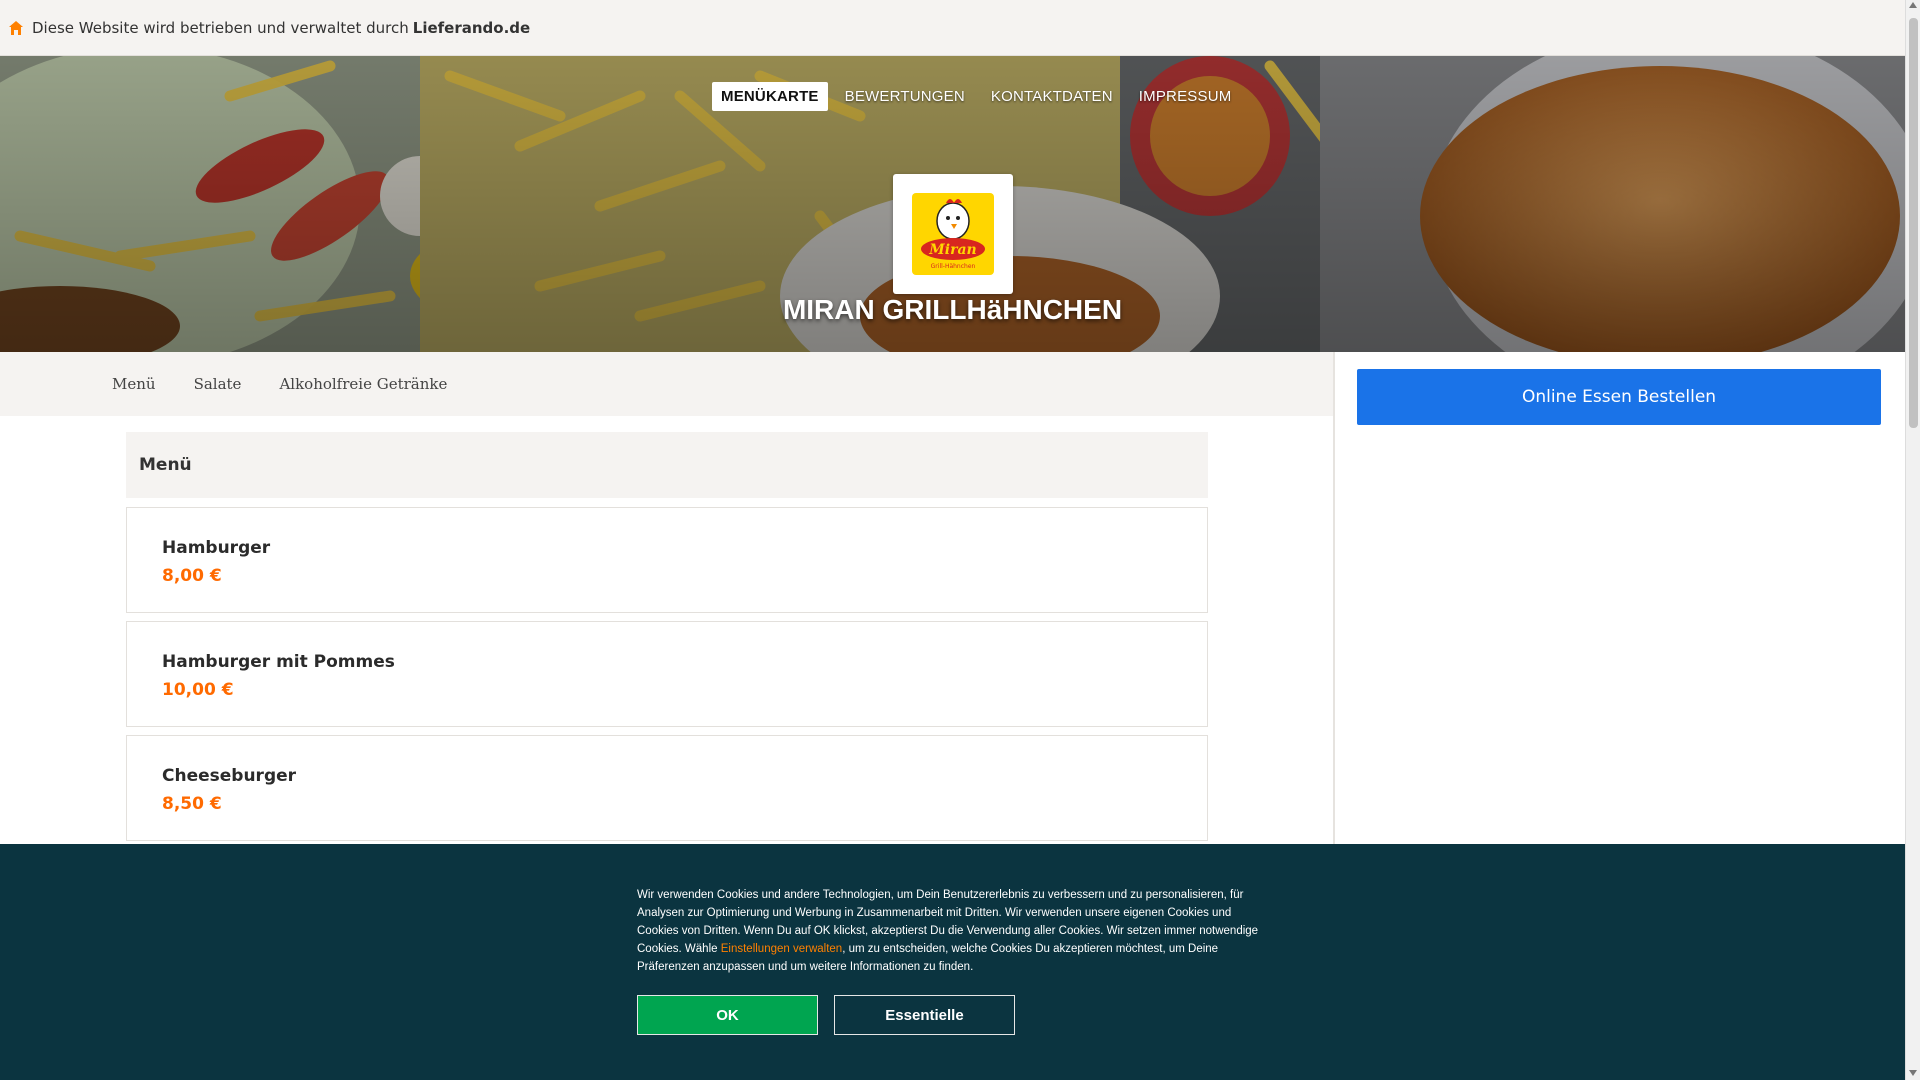  What do you see at coordinates (667, 560) in the screenshot?
I see `menu-item: Hamburger 8,00 €` at bounding box center [667, 560].